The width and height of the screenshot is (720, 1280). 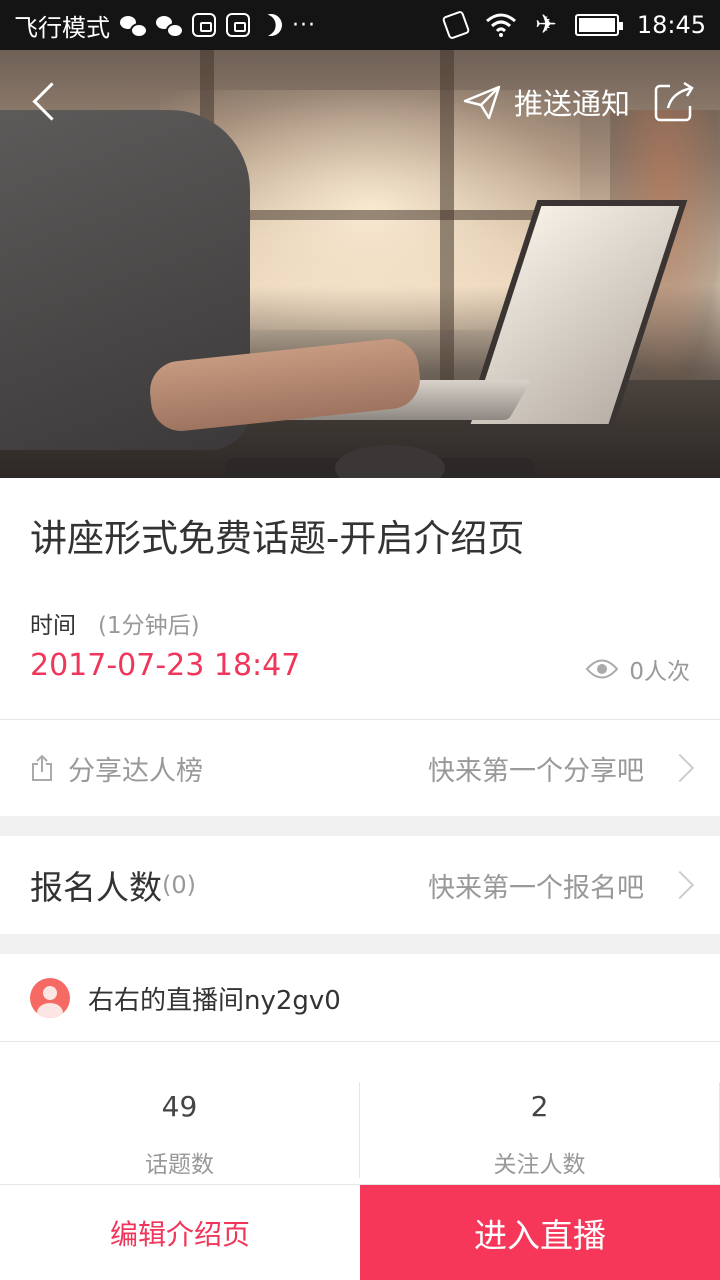 I want to click on stat-label: 关注人数, so click(x=539, y=1165).